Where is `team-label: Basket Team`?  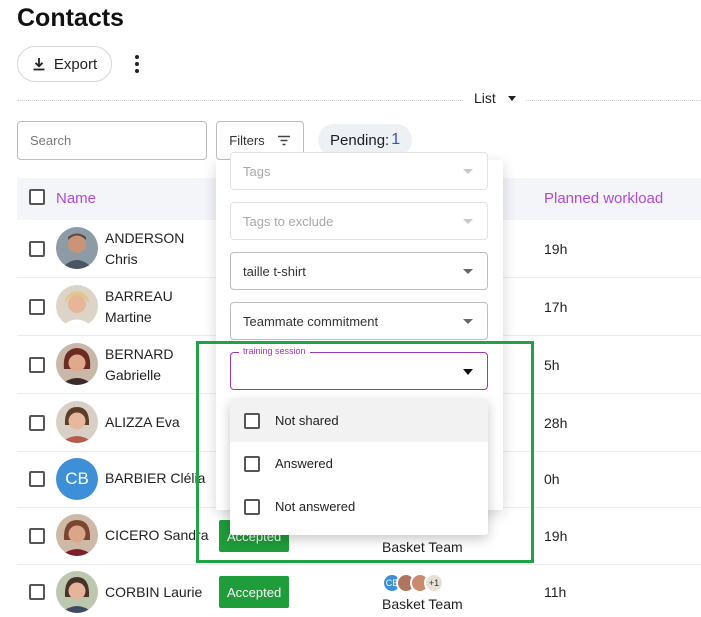 team-label: Basket Team is located at coordinates (422, 604).